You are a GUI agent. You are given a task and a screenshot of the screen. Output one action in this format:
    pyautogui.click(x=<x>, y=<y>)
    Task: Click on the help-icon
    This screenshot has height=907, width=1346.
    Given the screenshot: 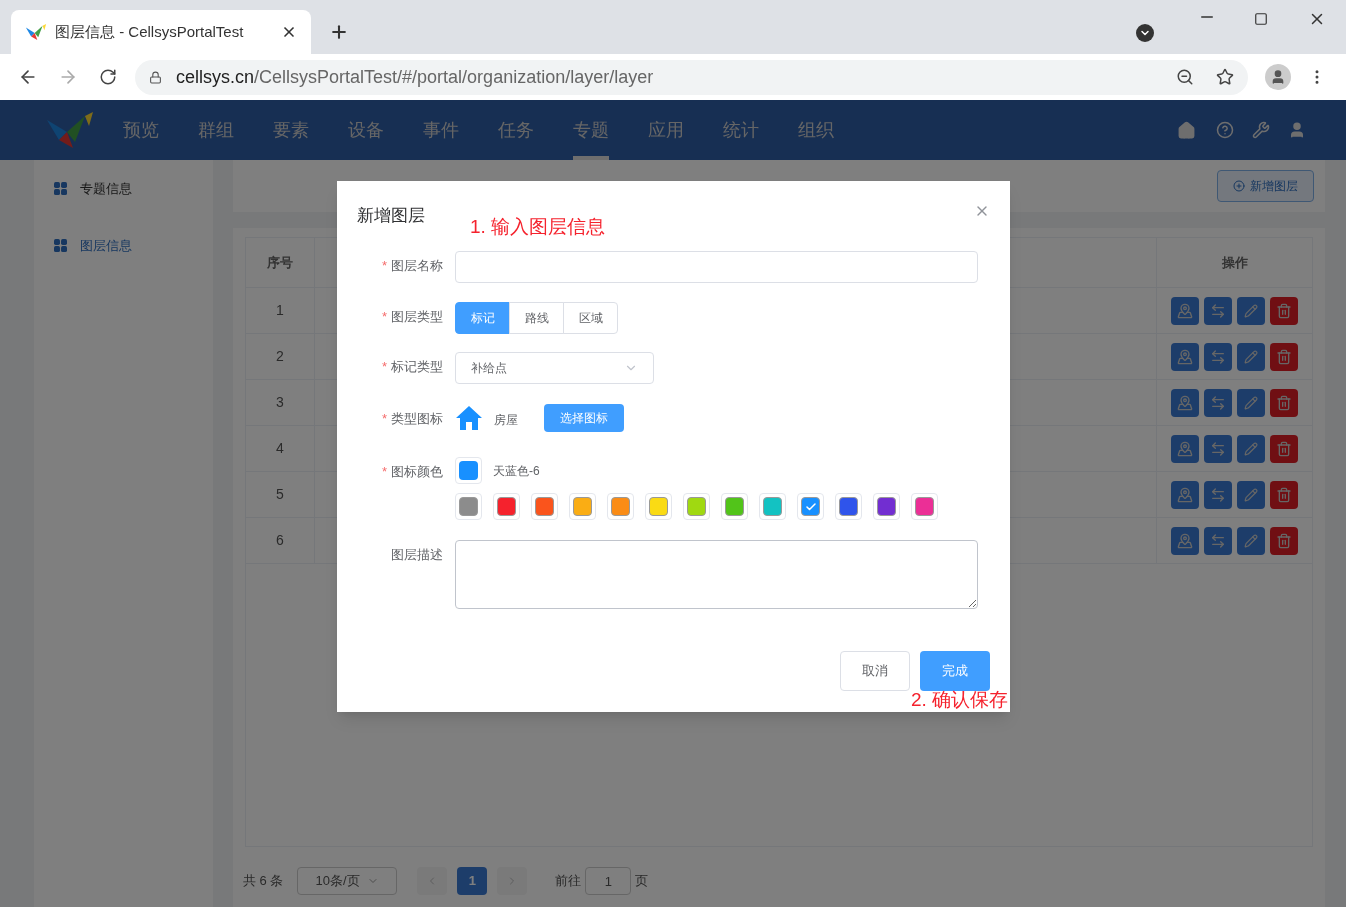 What is the action you would take?
    pyautogui.click(x=1225, y=130)
    